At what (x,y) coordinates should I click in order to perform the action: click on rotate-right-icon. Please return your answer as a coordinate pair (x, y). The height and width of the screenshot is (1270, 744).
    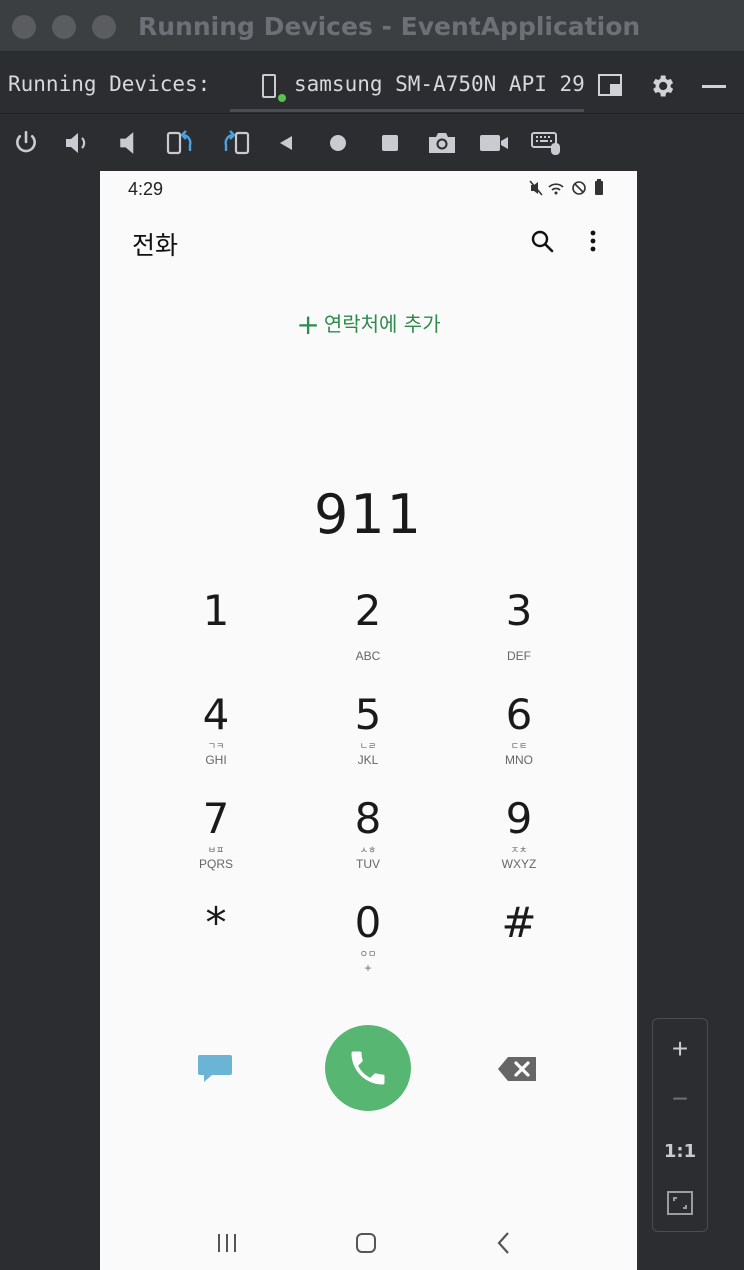
    Looking at the image, I should click on (237, 142).